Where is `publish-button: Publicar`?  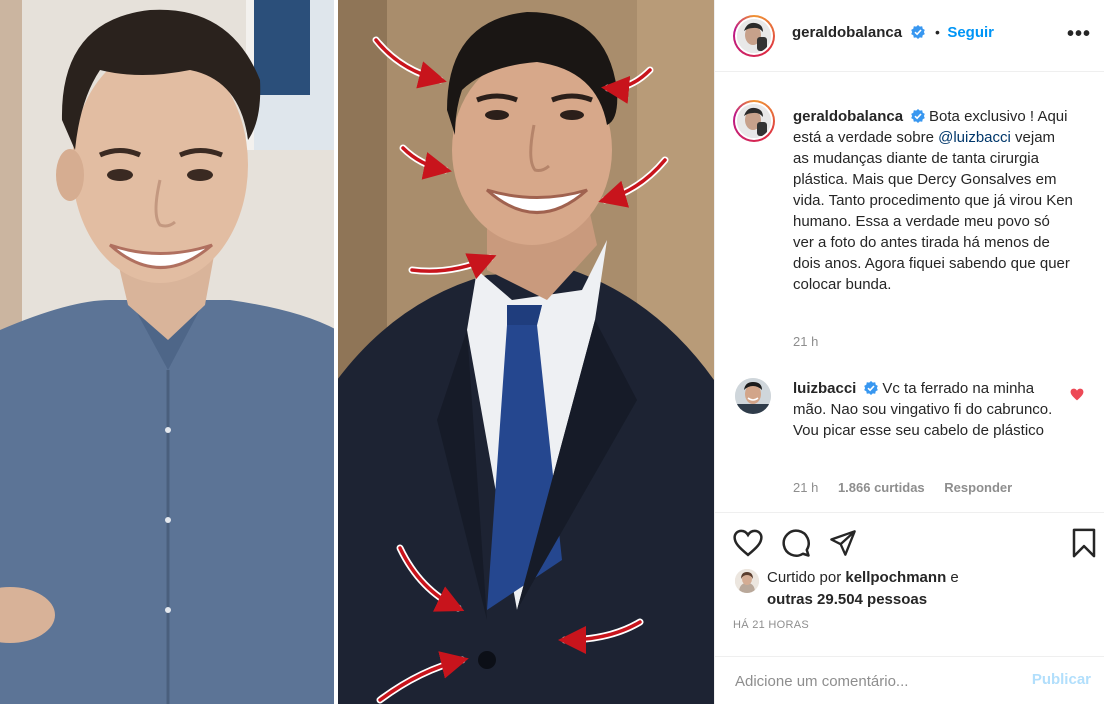
publish-button: Publicar is located at coordinates (1061, 679).